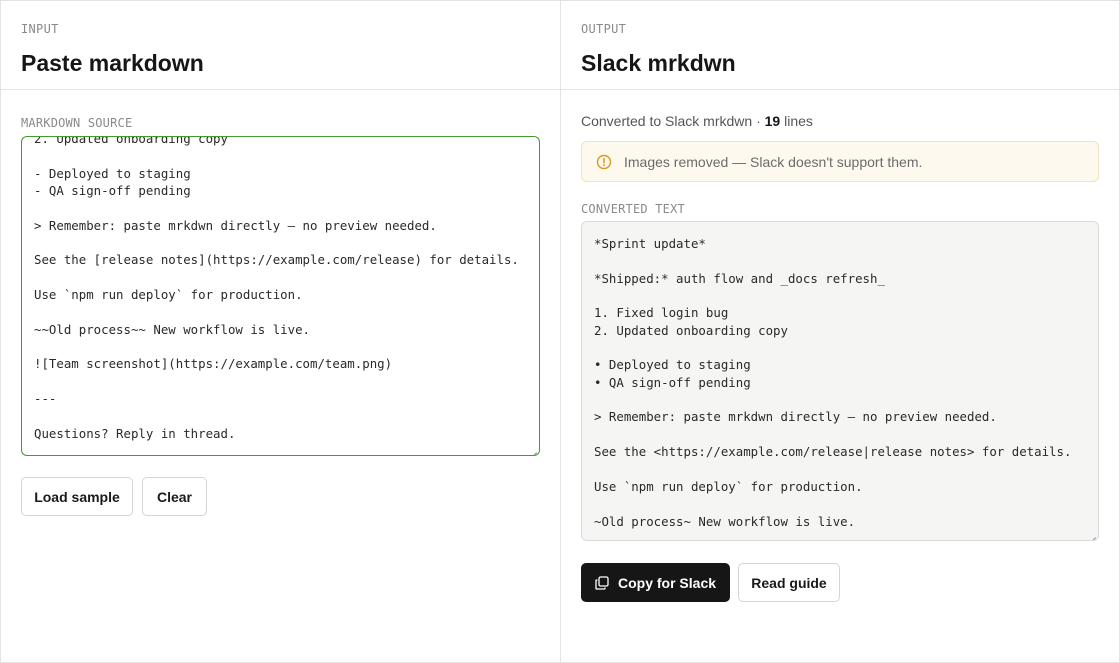 The width and height of the screenshot is (1120, 663). I want to click on output-eyebrow: OUTPUT, so click(604, 29).